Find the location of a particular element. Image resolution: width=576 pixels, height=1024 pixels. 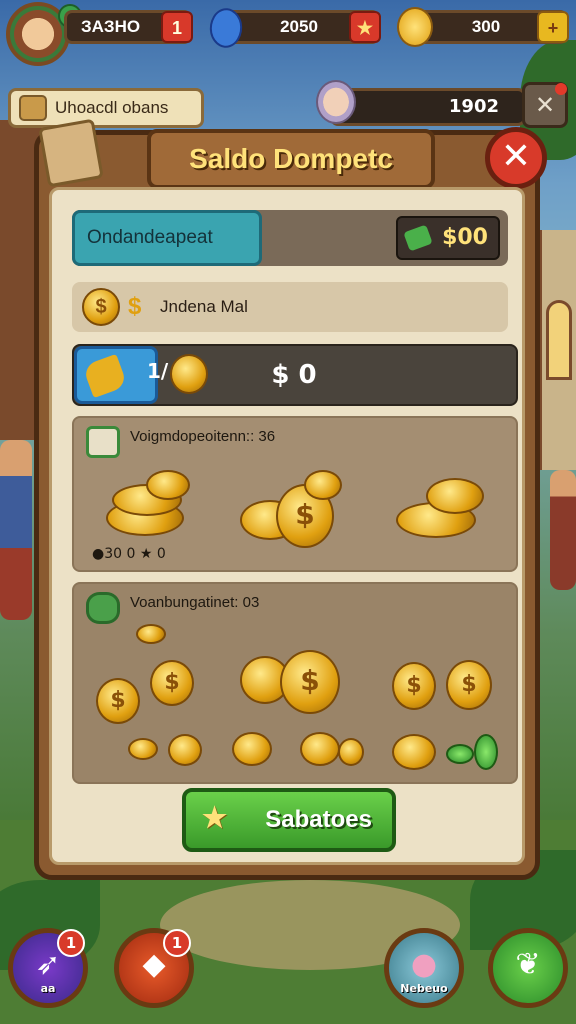

gem-value: 2050 is located at coordinates (299, 26).